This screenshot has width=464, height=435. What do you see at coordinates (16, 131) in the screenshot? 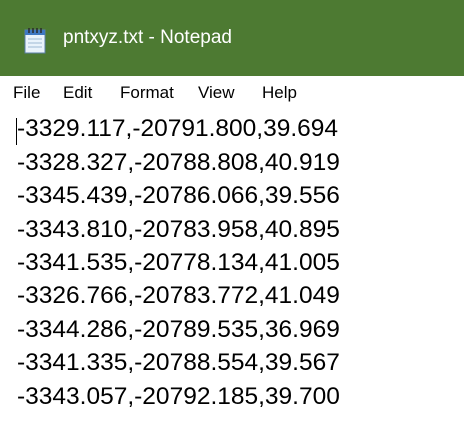
I see `text-caret` at bounding box center [16, 131].